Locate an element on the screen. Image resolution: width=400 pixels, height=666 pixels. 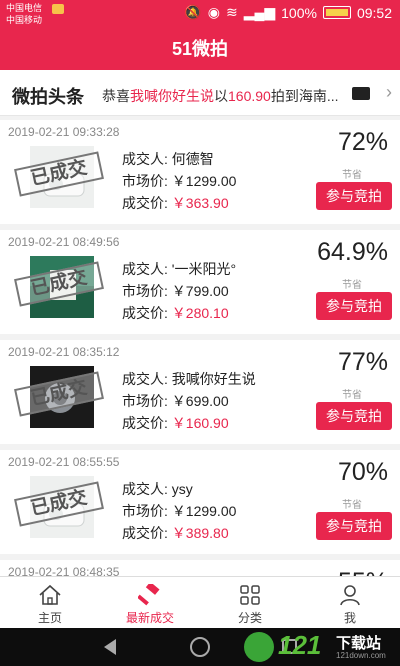
status-icons: 🔕 ◉ ≋ ▂▄▆ 100% 09:52 is located at coordinates (288, 12).